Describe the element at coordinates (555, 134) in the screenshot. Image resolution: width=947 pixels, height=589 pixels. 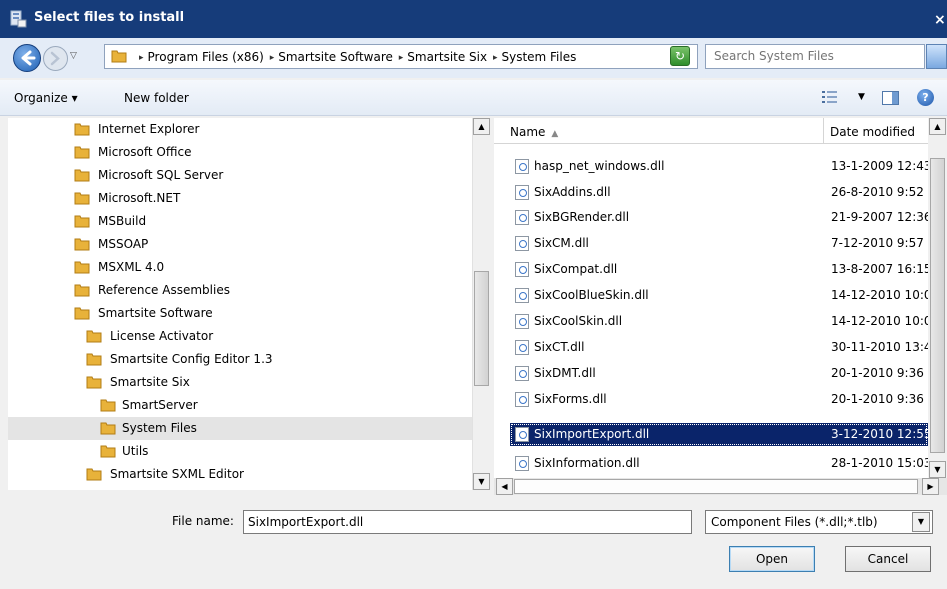
I see `sort-ascending-icon: ▲` at that location.